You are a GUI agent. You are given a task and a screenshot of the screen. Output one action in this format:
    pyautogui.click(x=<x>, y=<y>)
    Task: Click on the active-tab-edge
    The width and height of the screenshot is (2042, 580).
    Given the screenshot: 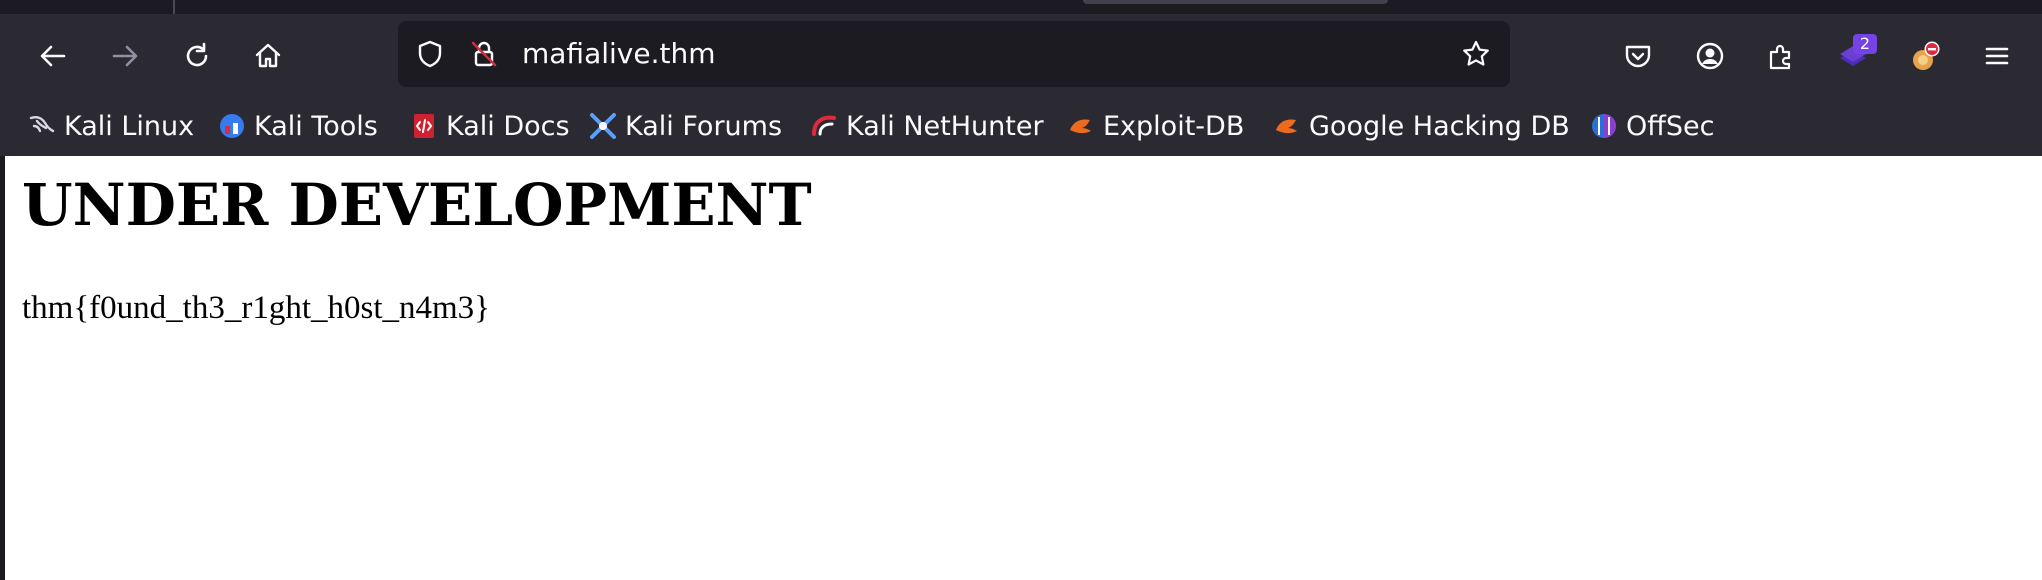 What is the action you would take?
    pyautogui.click(x=1235, y=2)
    